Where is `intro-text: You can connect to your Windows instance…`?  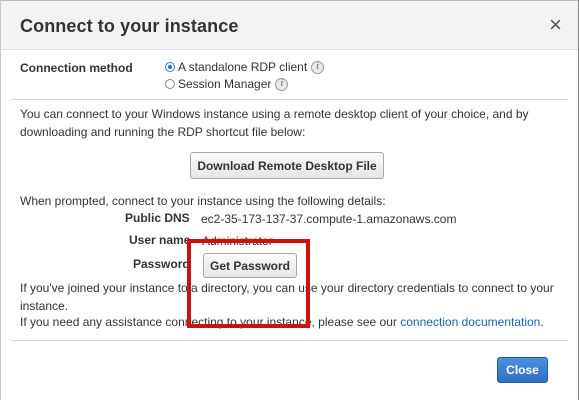 intro-text: You can connect to your Windows instance… is located at coordinates (295, 123).